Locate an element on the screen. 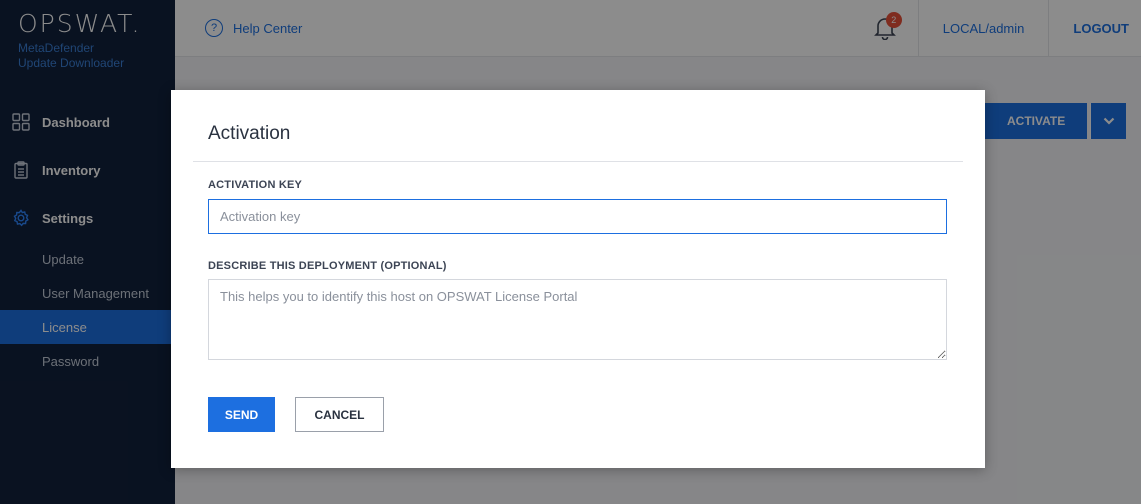  deployment-description-input is located at coordinates (577, 319).